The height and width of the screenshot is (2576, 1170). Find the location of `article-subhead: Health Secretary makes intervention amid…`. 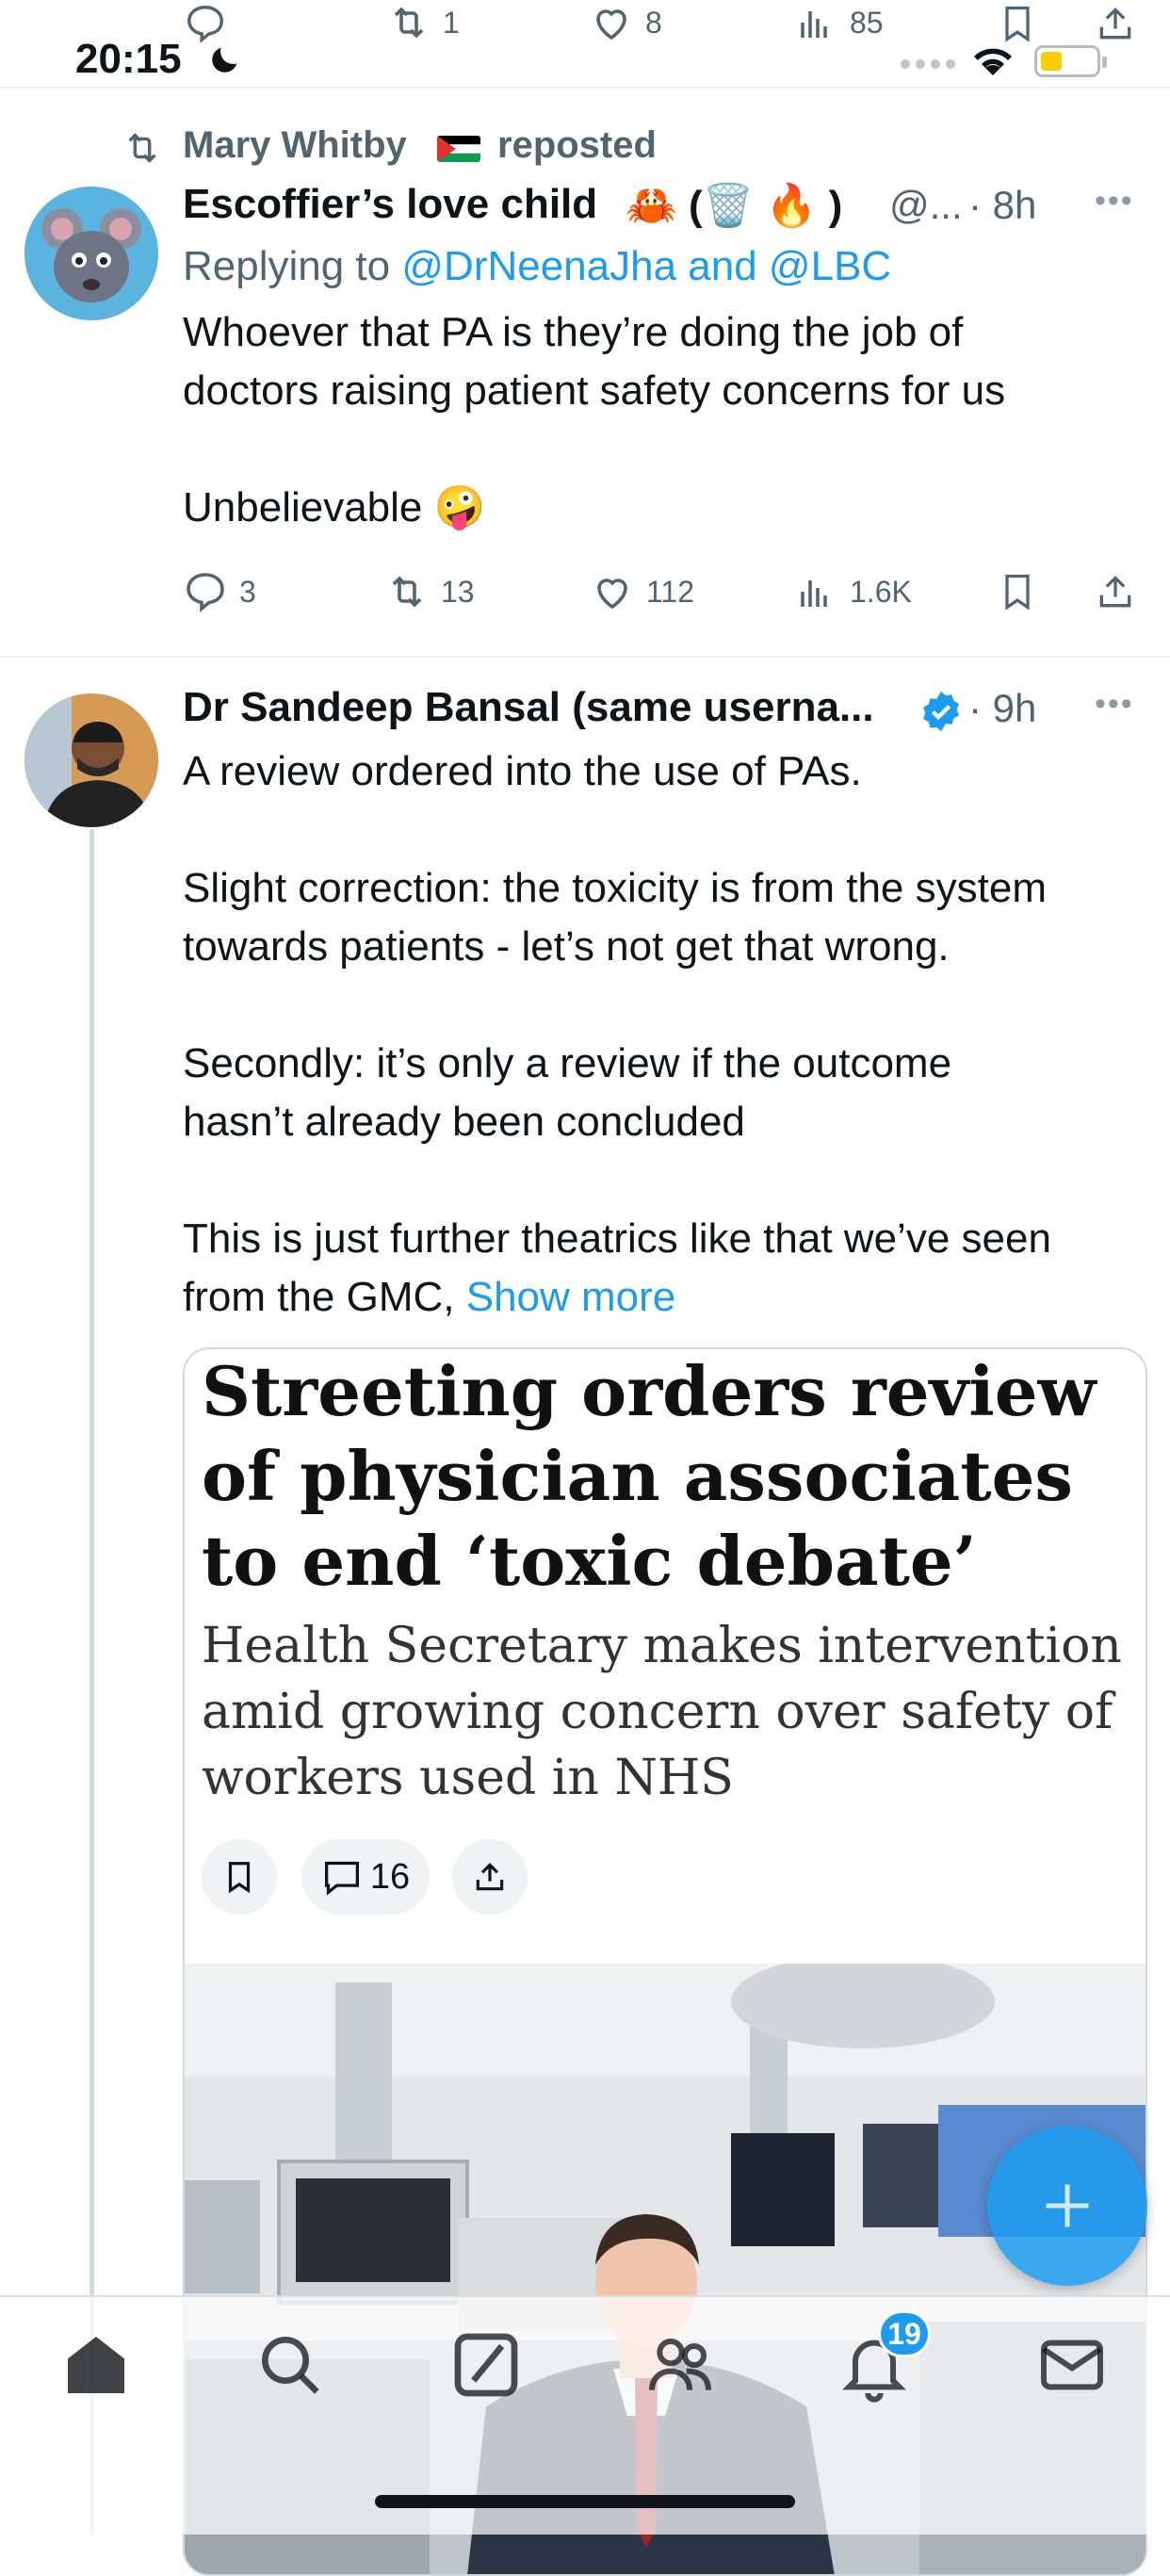

article-subhead: Health Secretary makes intervention amid… is located at coordinates (662, 1712).